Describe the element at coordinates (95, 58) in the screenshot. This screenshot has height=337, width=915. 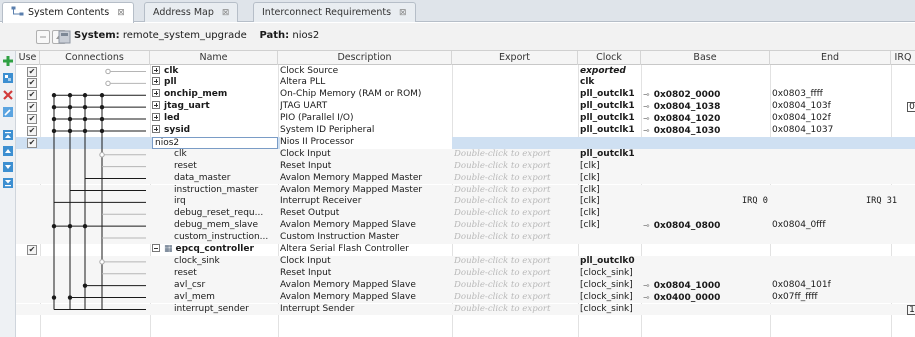
I see `column-header-connections: Connections` at that location.